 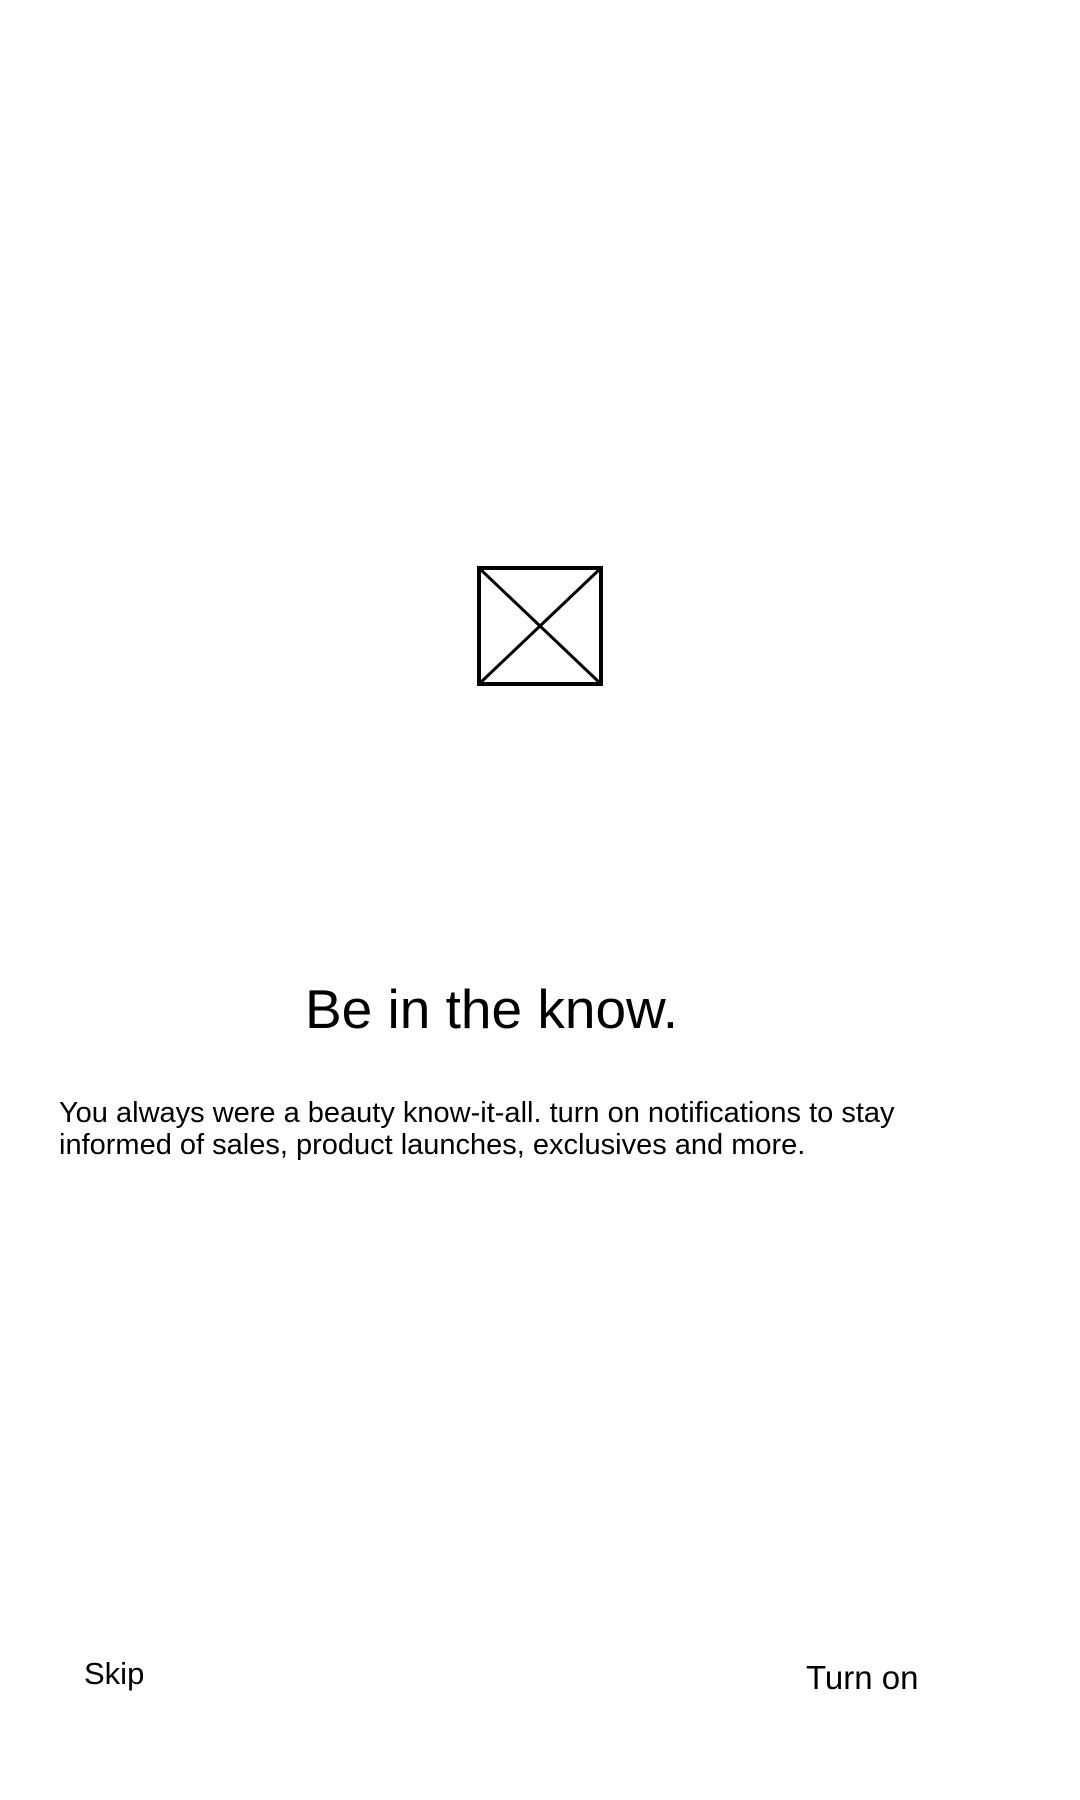 What do you see at coordinates (114, 1674) in the screenshot?
I see `skip-button: Skip` at bounding box center [114, 1674].